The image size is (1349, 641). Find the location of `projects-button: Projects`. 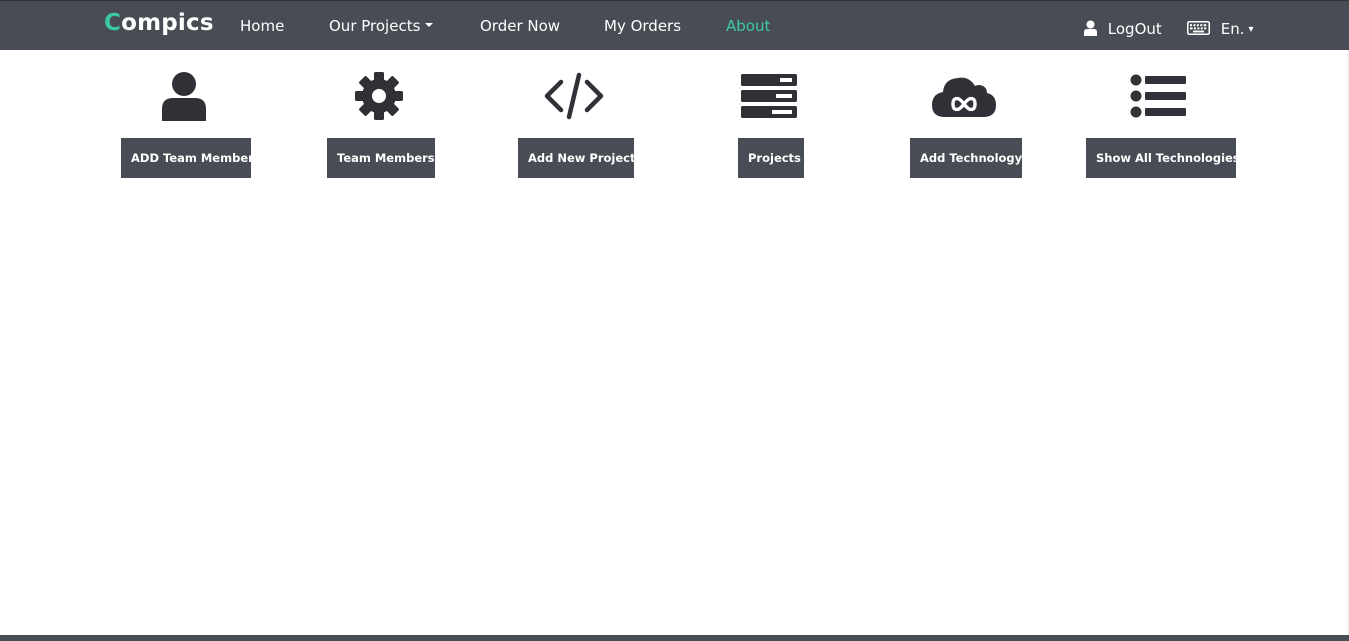

projects-button: Projects is located at coordinates (771, 158).